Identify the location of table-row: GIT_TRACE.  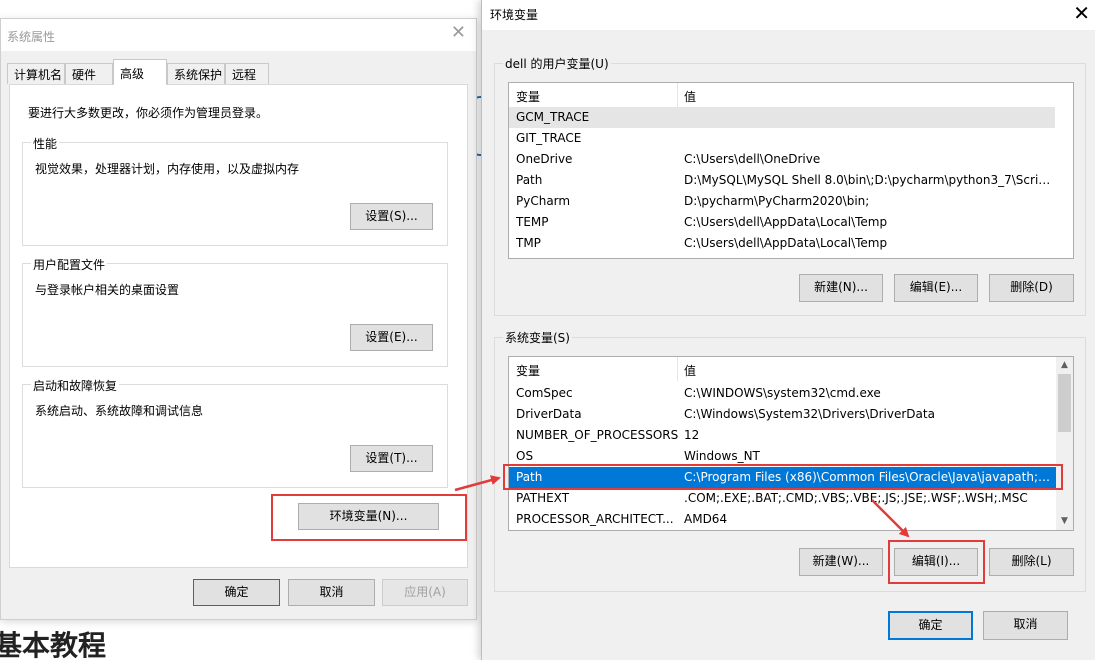
(791, 138).